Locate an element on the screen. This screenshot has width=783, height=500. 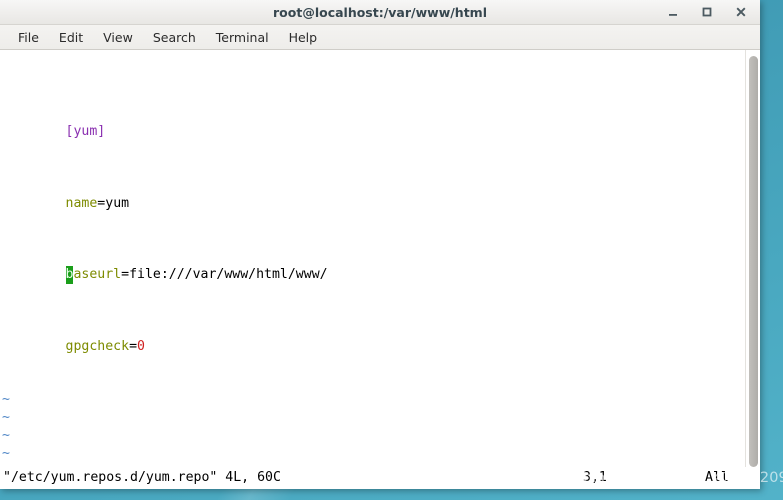
menu-item-view: View is located at coordinates (118, 37).